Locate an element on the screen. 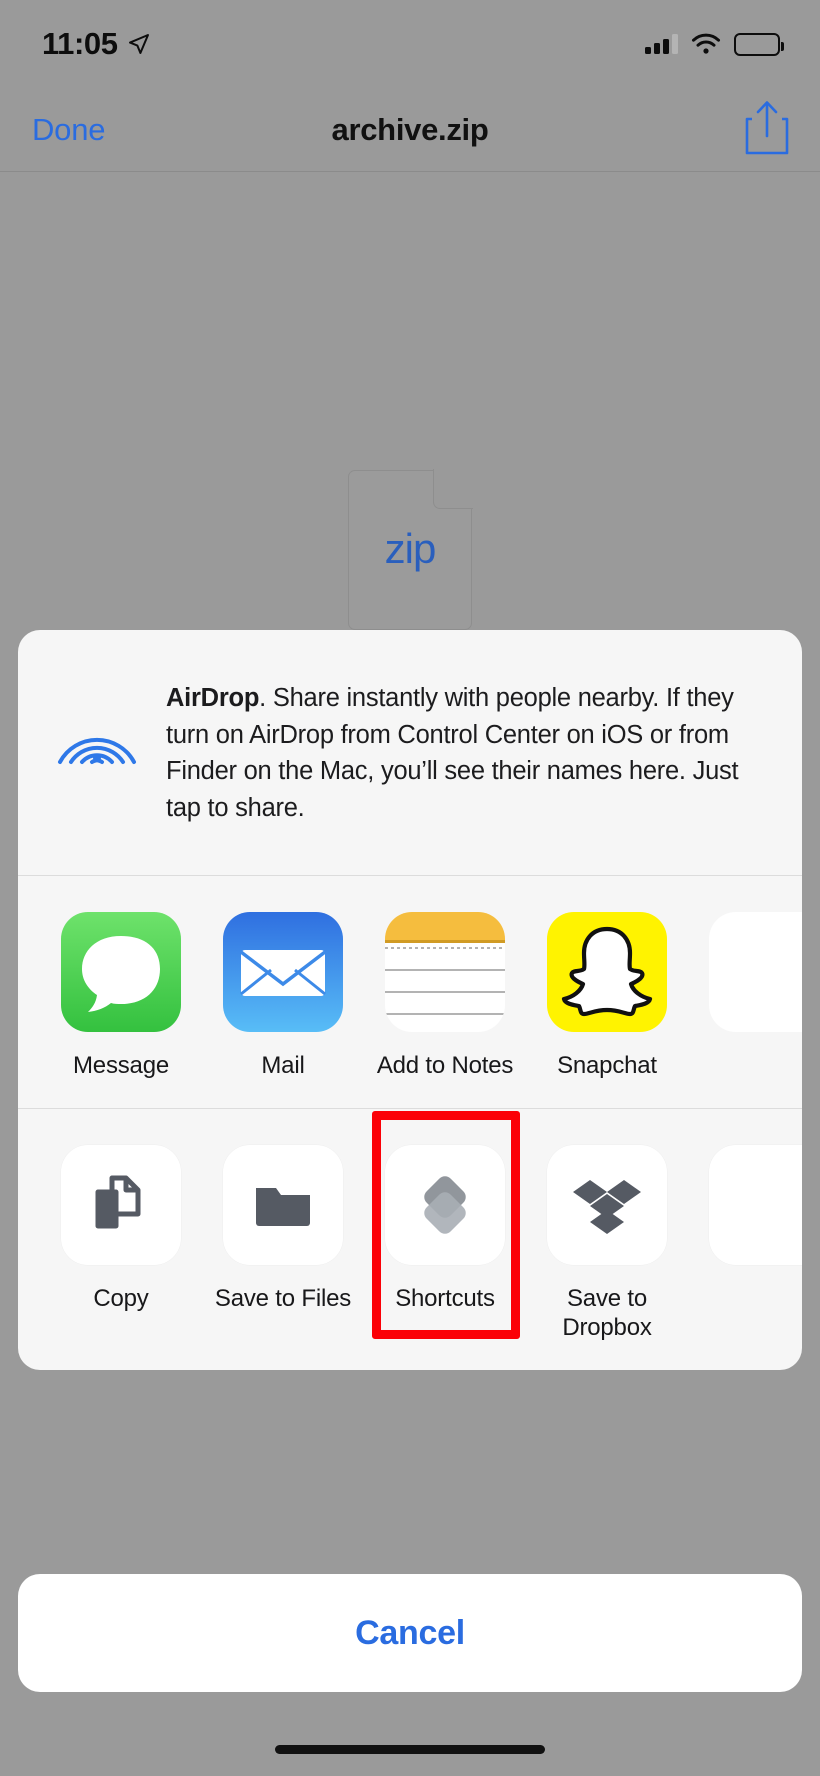 Image resolution: width=820 pixels, height=1776 pixels. cellular-bars-icon is located at coordinates (661, 44).